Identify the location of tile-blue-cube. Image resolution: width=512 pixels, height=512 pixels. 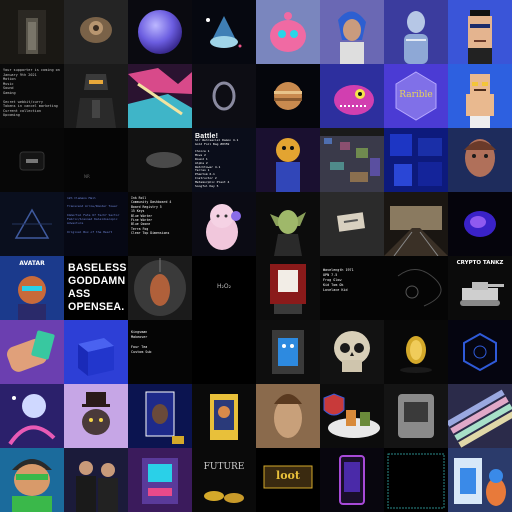
(96, 352).